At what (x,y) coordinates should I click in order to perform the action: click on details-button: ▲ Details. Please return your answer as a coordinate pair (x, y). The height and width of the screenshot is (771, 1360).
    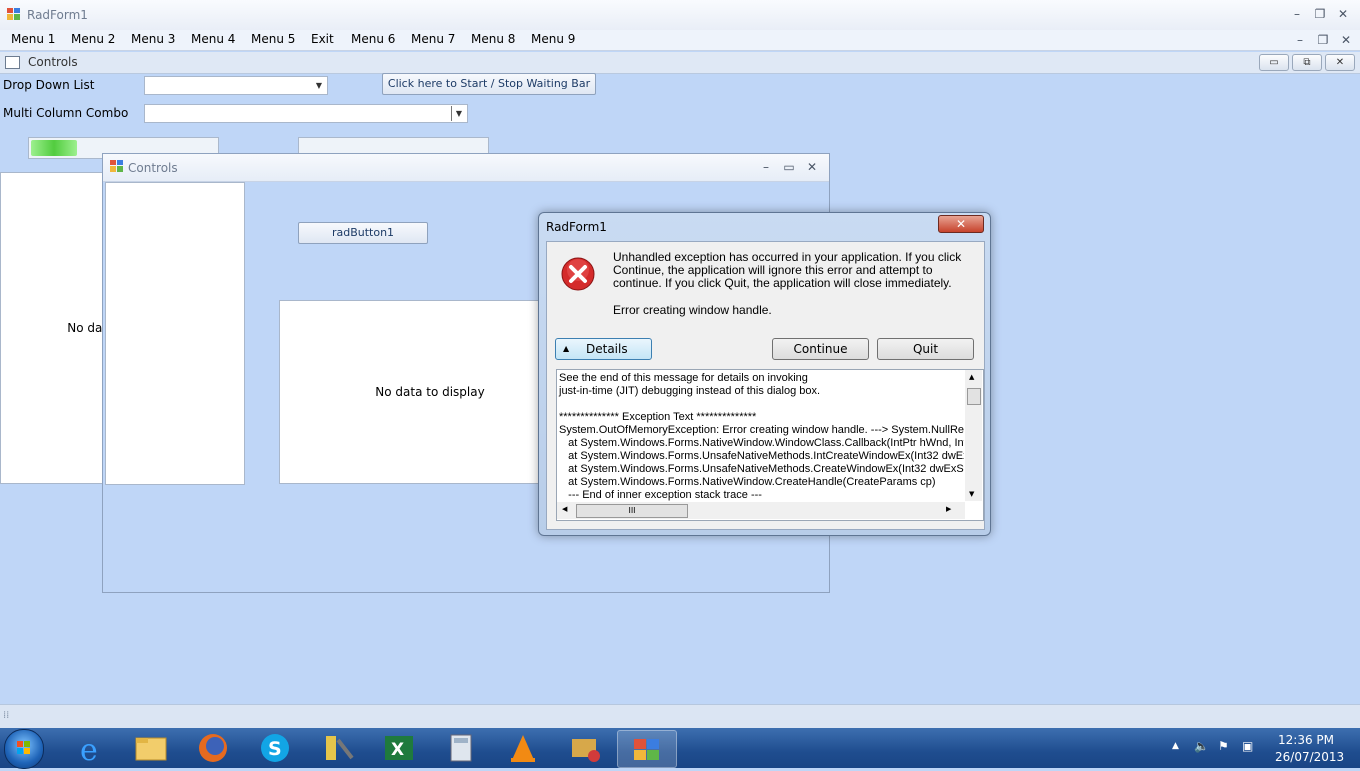
    Looking at the image, I should click on (603, 349).